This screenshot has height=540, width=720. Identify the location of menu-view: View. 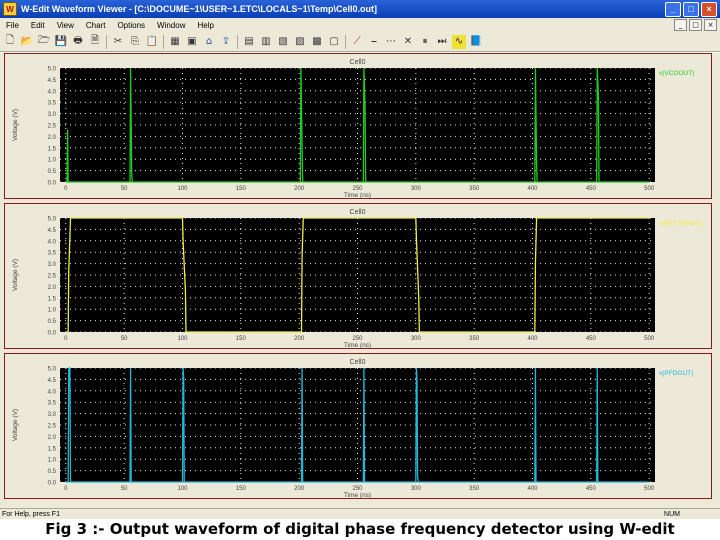
(65, 25).